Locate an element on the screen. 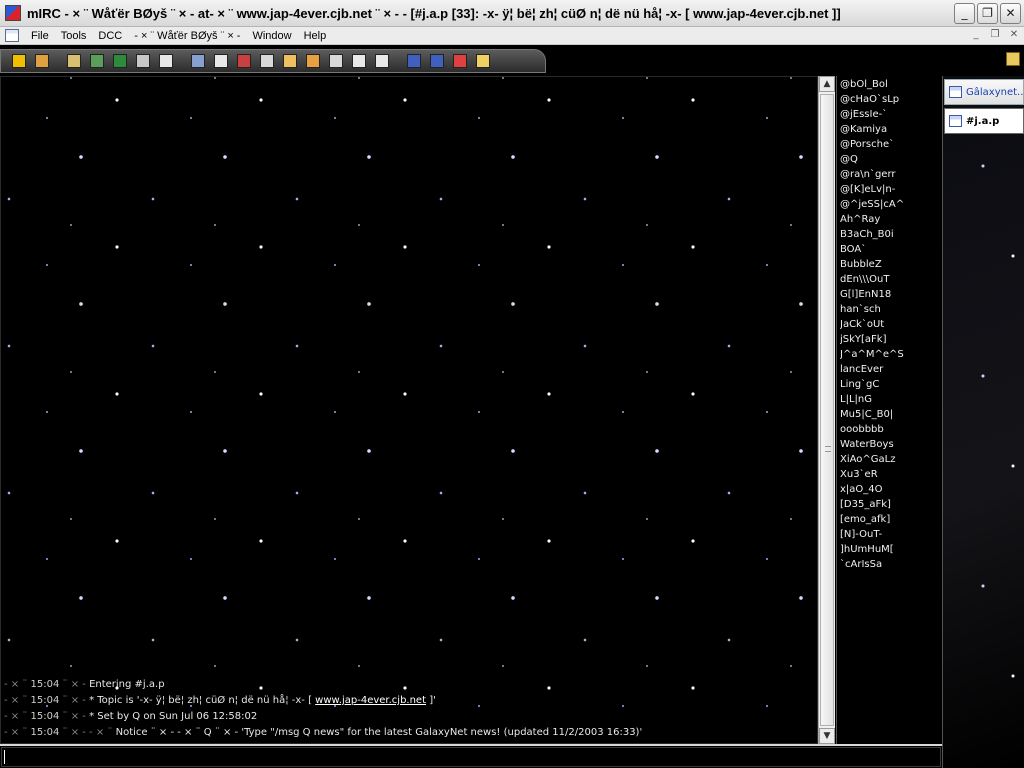  log-button is located at coordinates (290, 61).